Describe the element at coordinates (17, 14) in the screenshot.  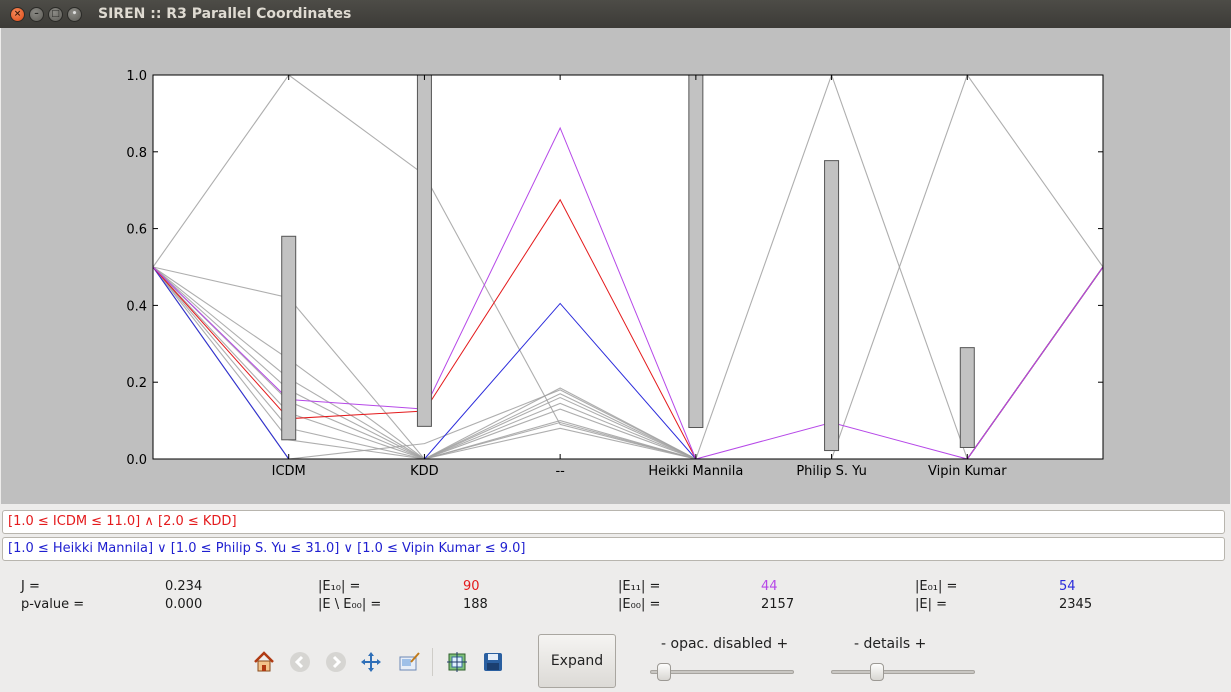
I see `close-window-button: ×` at that location.